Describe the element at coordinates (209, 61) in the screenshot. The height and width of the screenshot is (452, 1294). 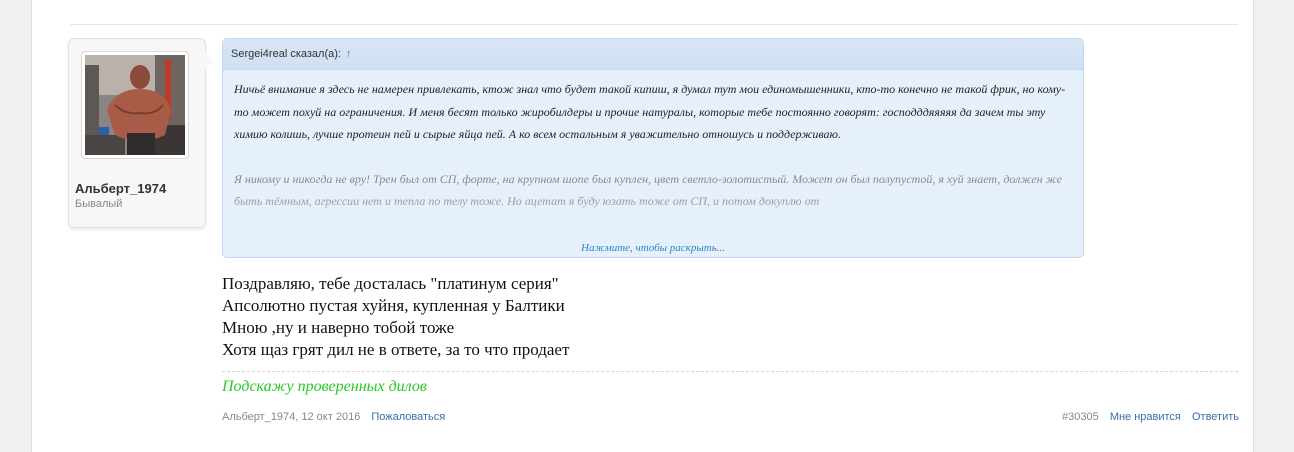
I see `user-info-arrow` at that location.